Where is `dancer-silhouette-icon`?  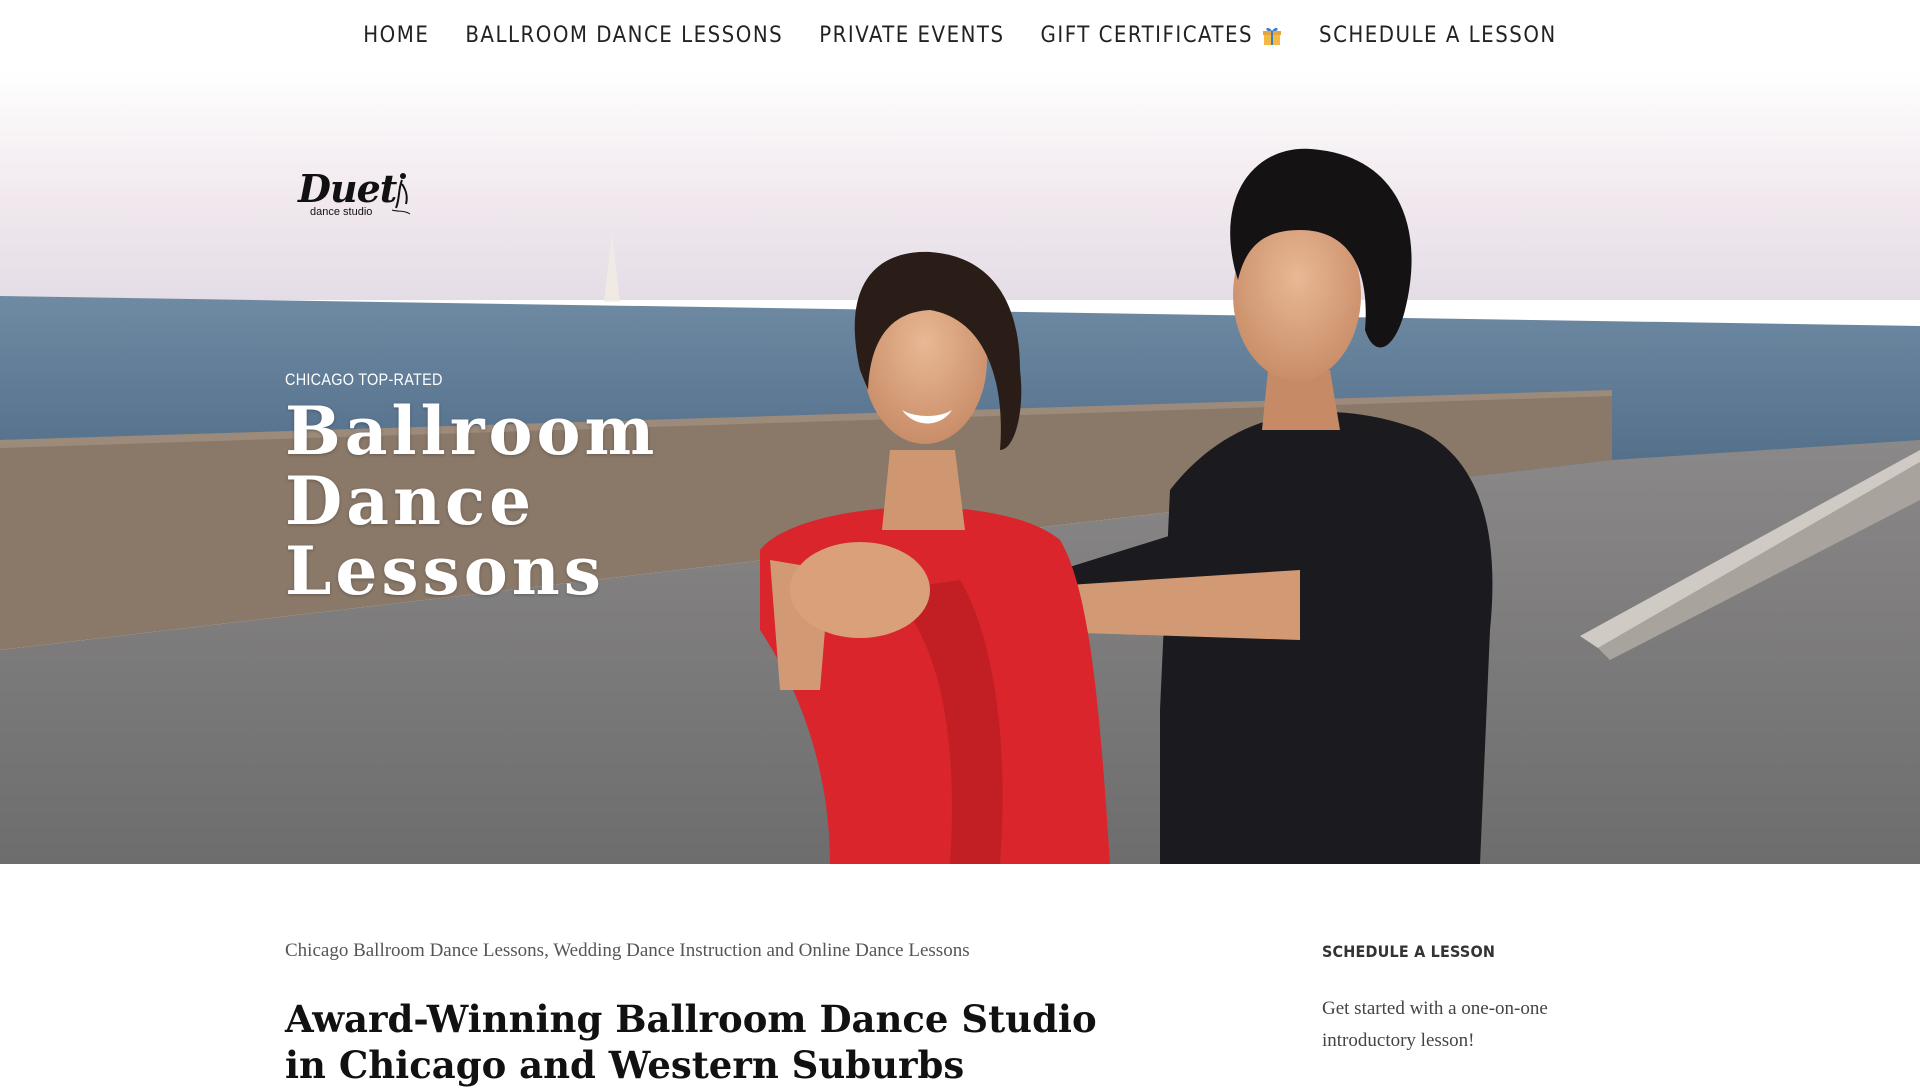
dancer-silhouette-icon is located at coordinates (401, 194).